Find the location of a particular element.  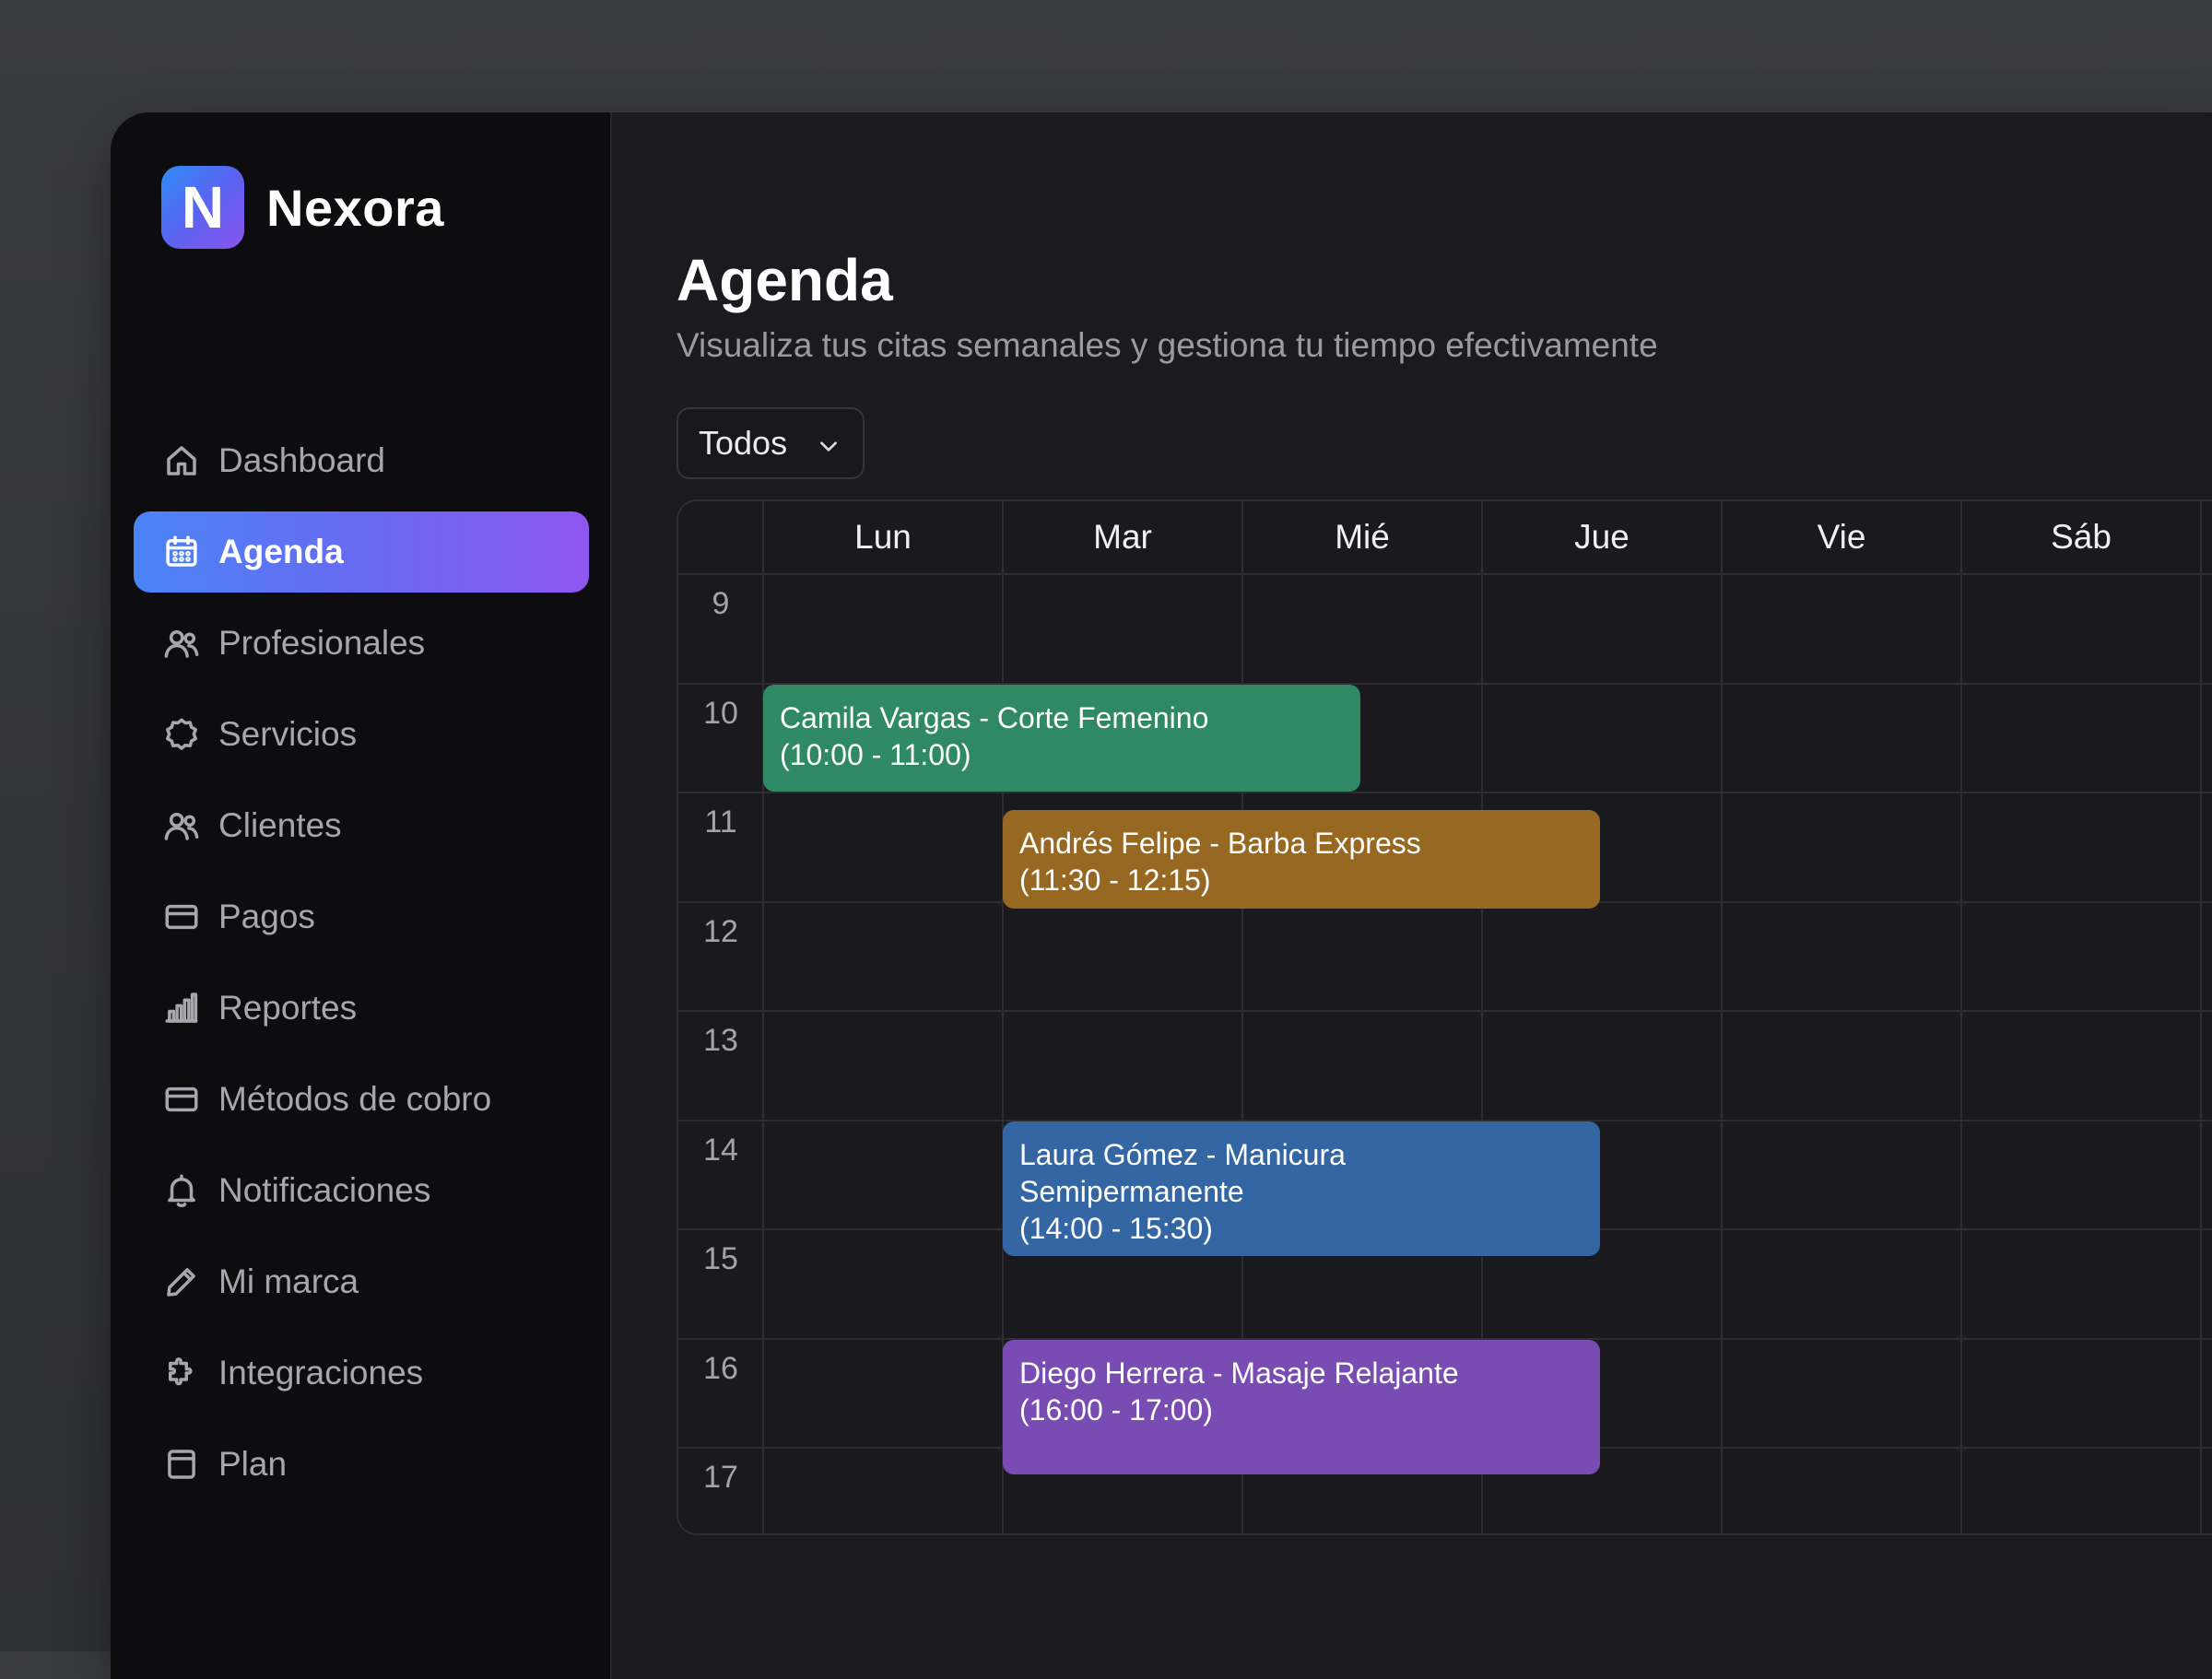

sidebar-item-label: Profesionales is located at coordinates (322, 643).